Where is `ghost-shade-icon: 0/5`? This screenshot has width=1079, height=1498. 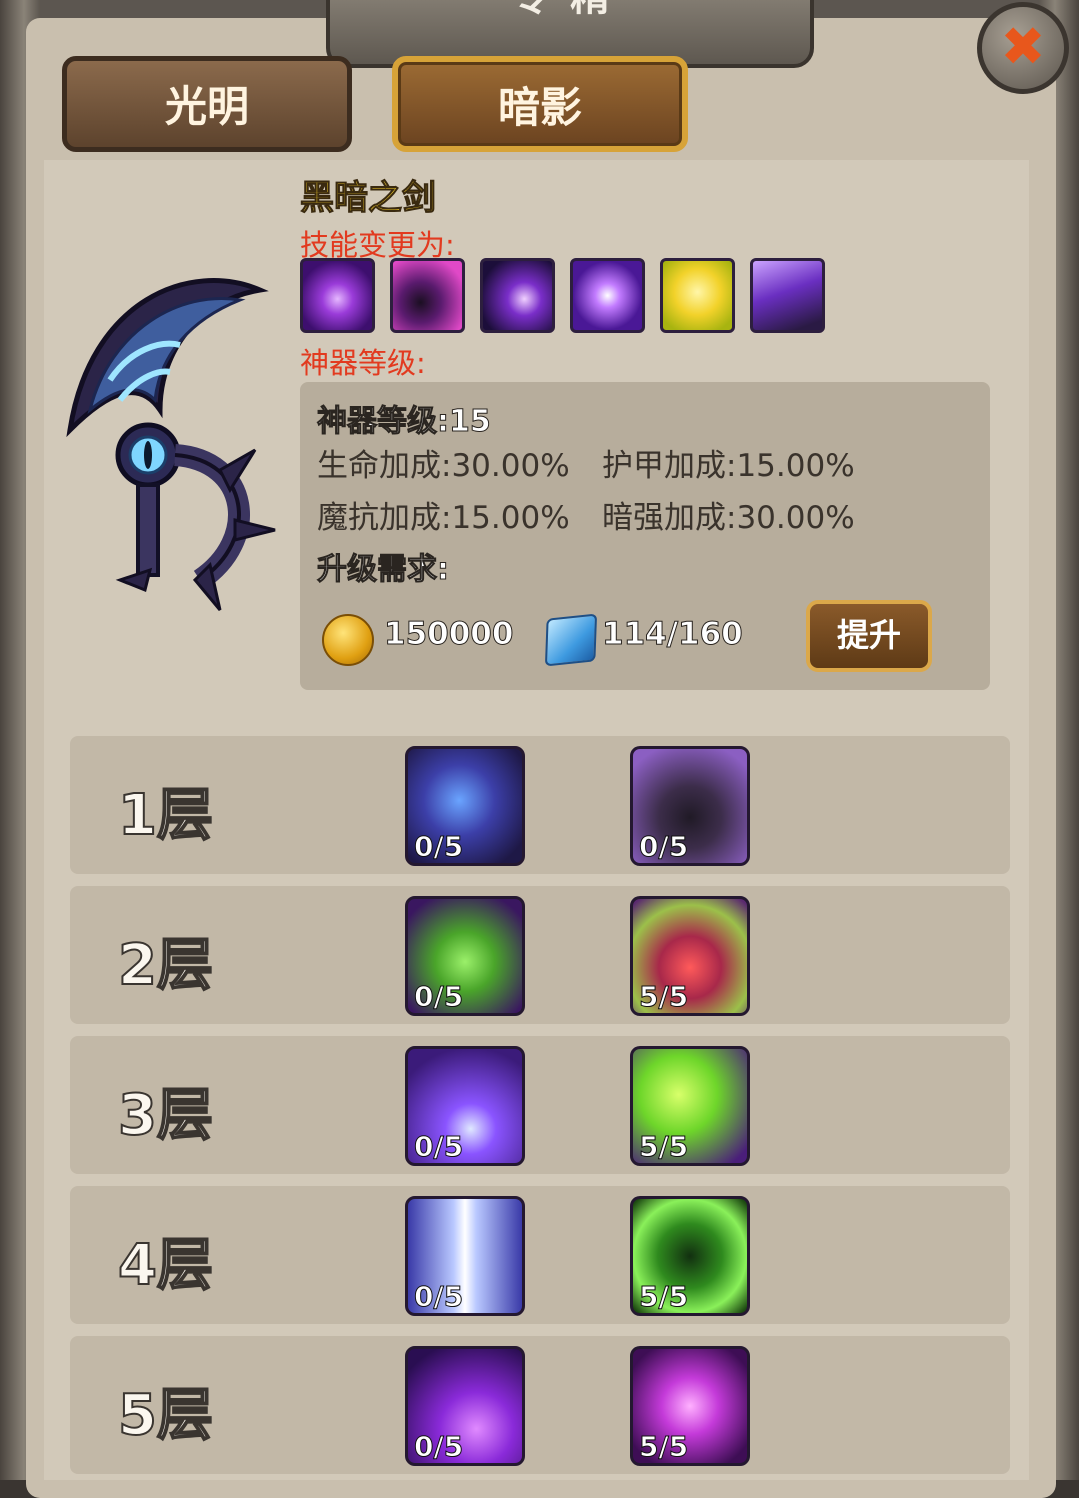 ghost-shade-icon: 0/5 is located at coordinates (690, 806).